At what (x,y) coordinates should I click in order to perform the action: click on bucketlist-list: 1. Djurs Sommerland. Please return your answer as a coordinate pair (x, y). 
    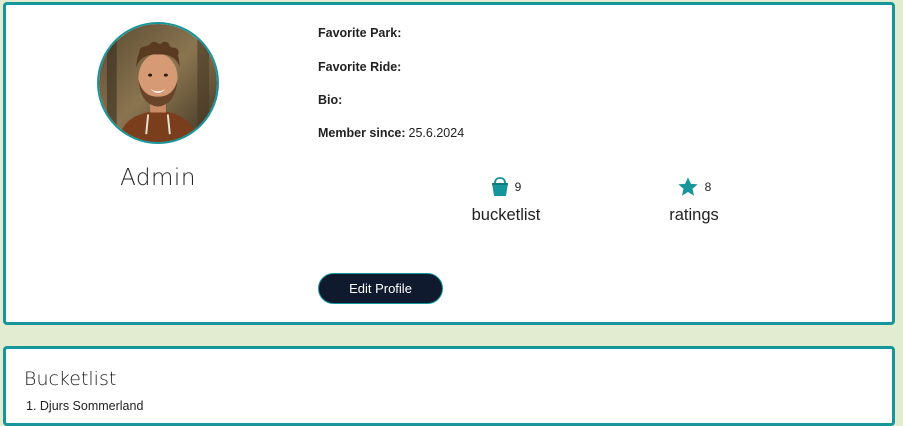
    Looking at the image, I should click on (84, 406).